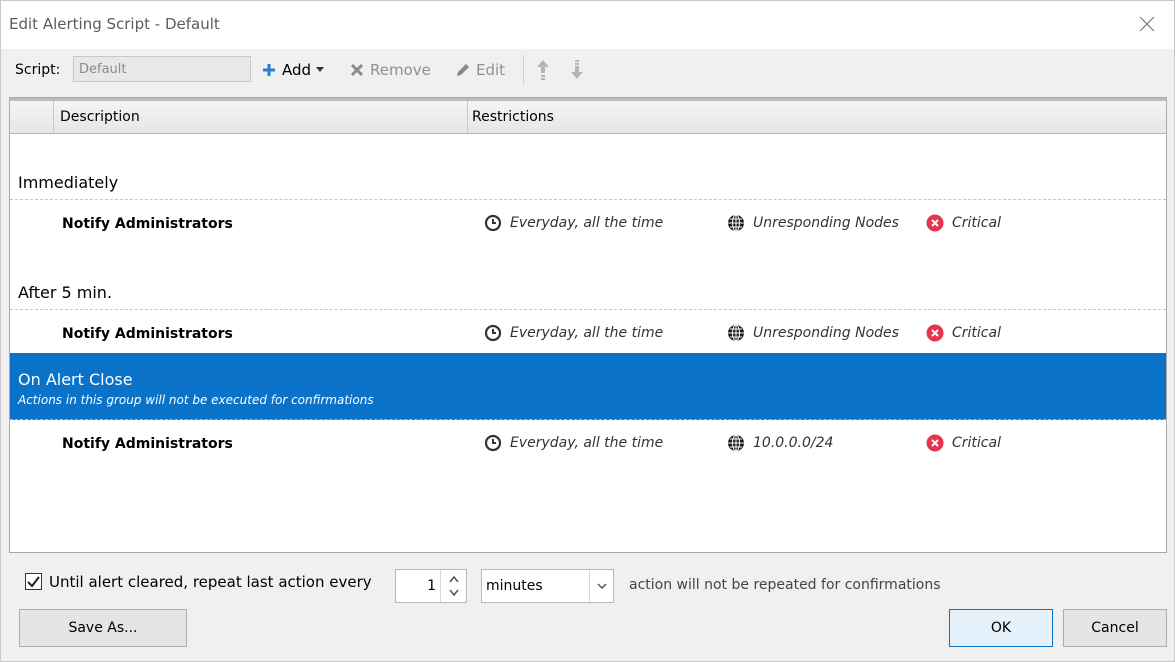 The image size is (1175, 662). I want to click on column-description: Description, so click(261, 117).